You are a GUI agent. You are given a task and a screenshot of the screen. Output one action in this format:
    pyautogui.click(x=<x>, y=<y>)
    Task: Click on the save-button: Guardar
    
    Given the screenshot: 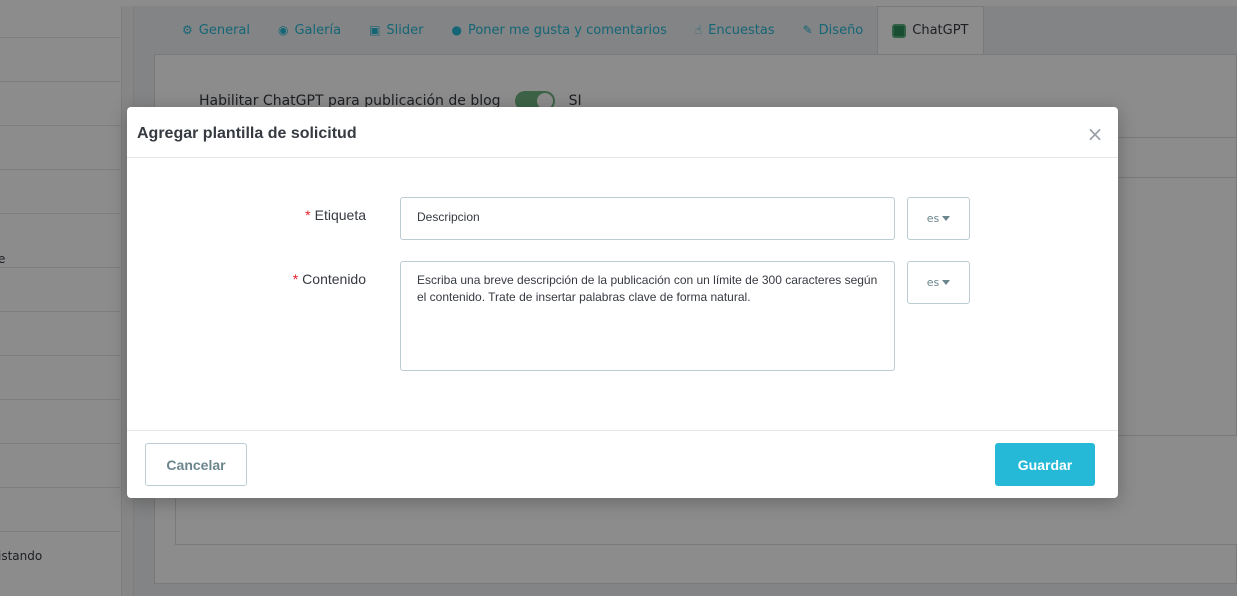 What is the action you would take?
    pyautogui.click(x=1045, y=464)
    